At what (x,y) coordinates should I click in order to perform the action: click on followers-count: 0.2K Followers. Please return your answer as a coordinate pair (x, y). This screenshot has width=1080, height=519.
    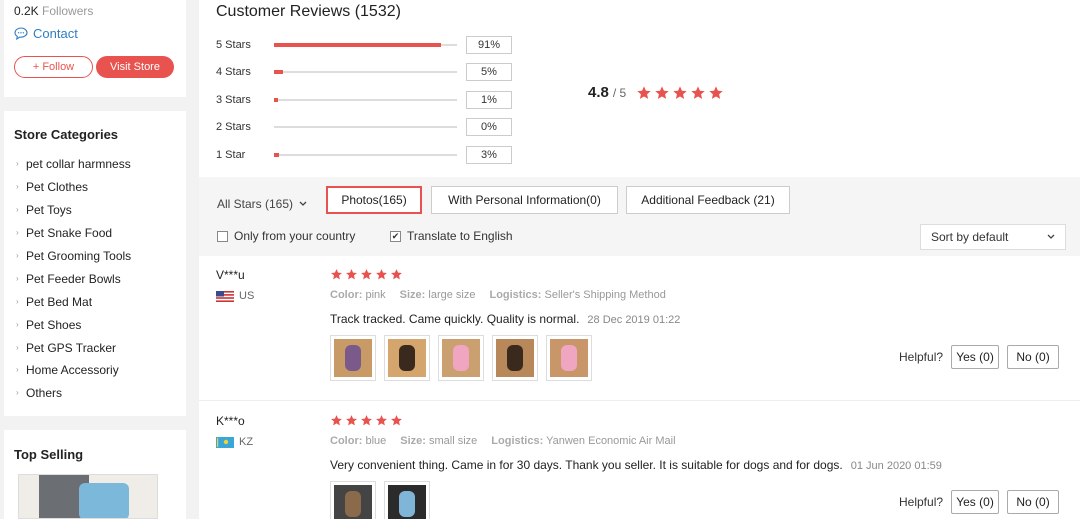
    Looking at the image, I should click on (53, 11).